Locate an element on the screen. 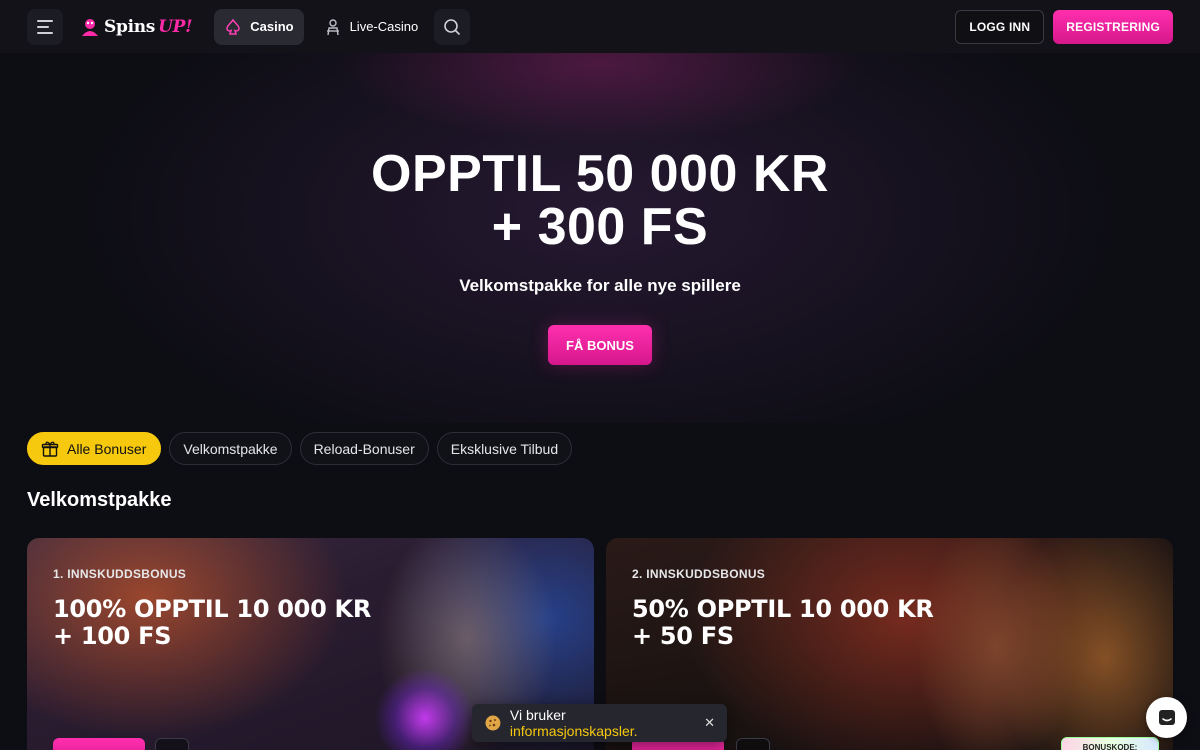 The height and width of the screenshot is (750, 1200). cookie-link: informasjonskapsler. is located at coordinates (574, 731).